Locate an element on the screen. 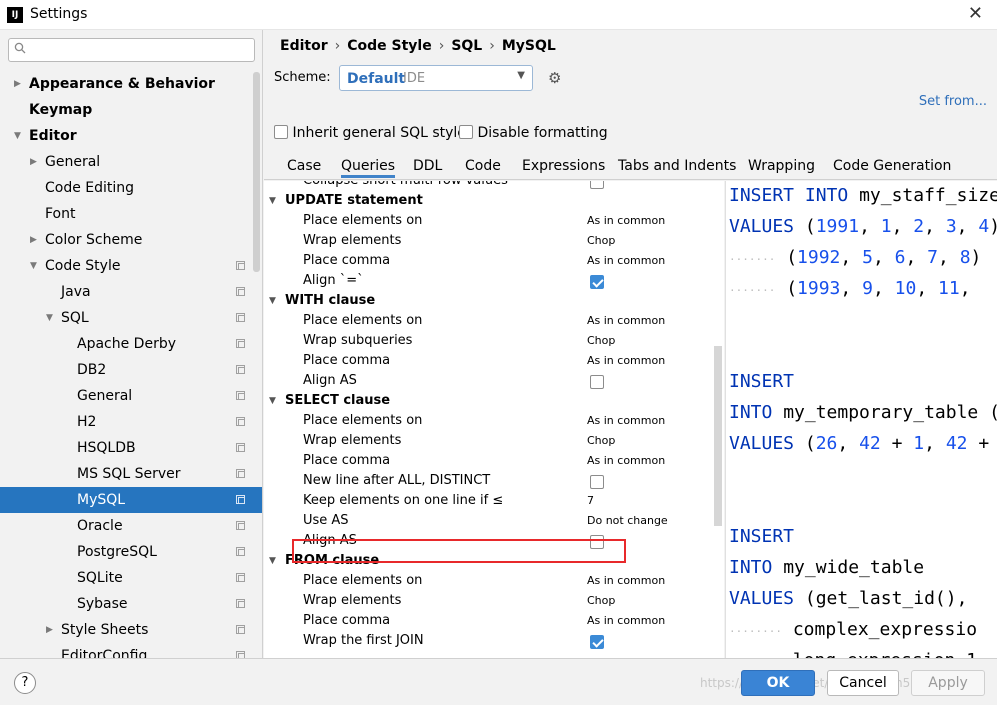 This screenshot has width=997, height=705. option-row: Use AS Do not change is located at coordinates (490, 521).